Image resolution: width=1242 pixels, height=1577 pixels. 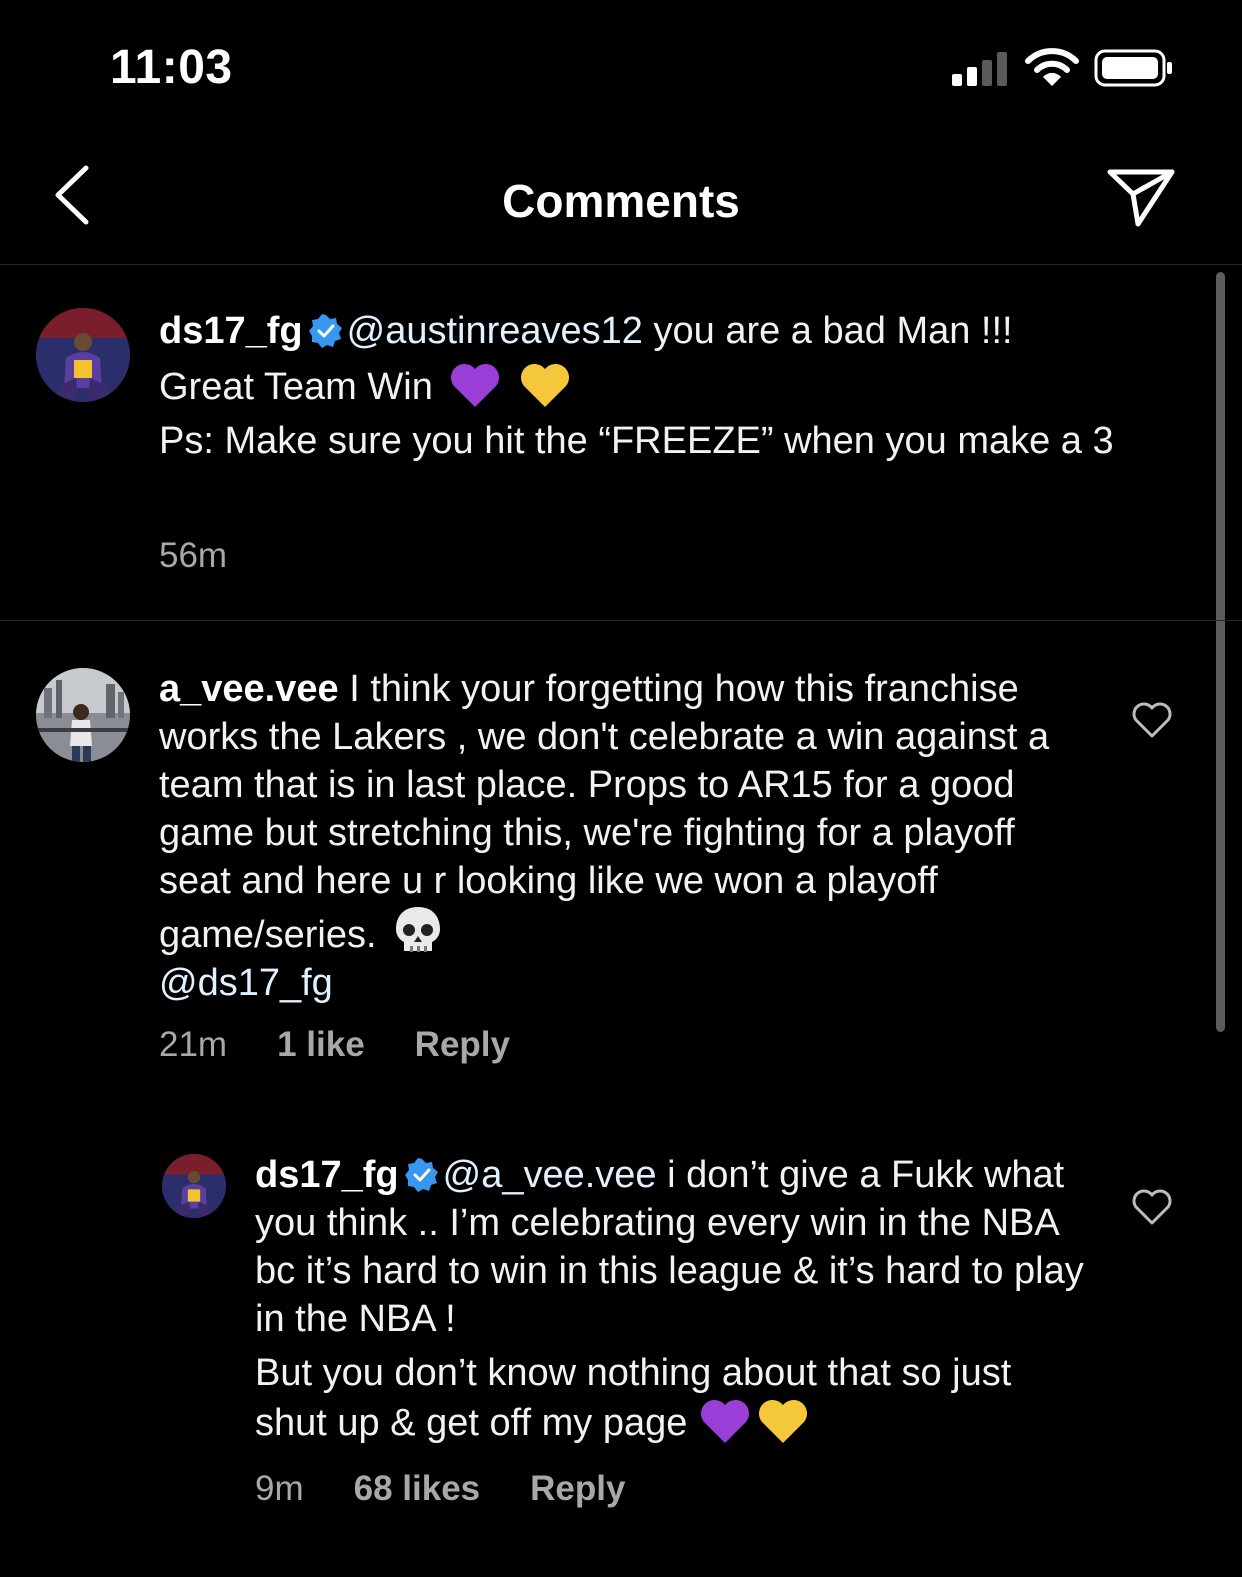 What do you see at coordinates (249, 689) in the screenshot?
I see `comment-username: a_vee.vee` at bounding box center [249, 689].